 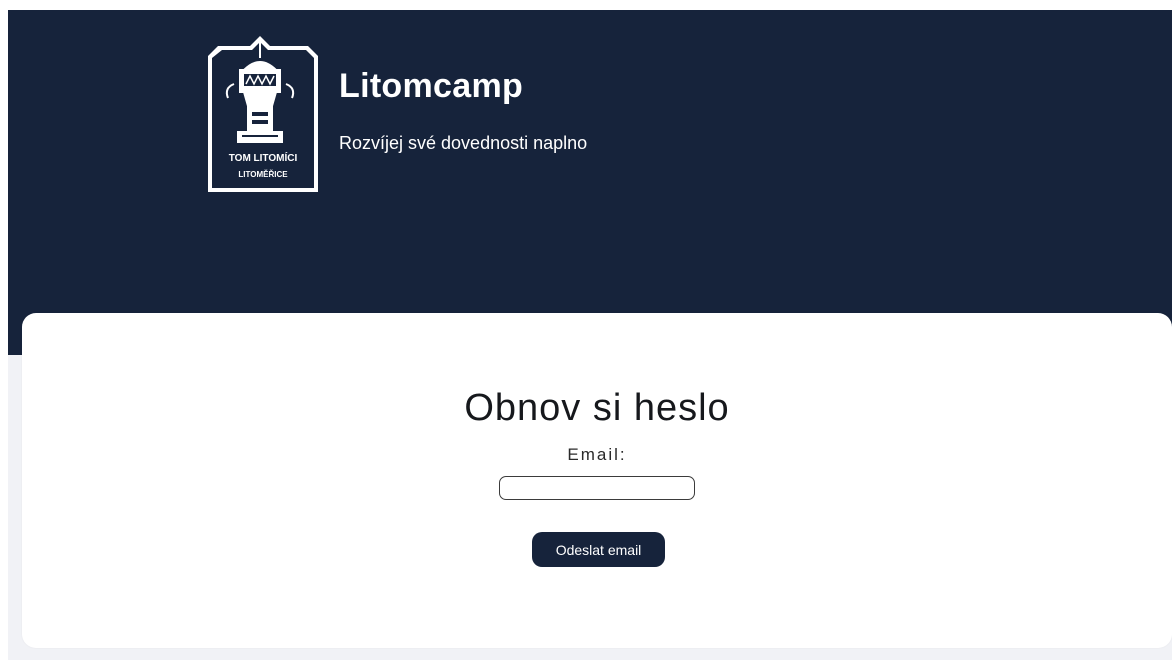 What do you see at coordinates (598, 549) in the screenshot?
I see `send-email-button: Odeslat email` at bounding box center [598, 549].